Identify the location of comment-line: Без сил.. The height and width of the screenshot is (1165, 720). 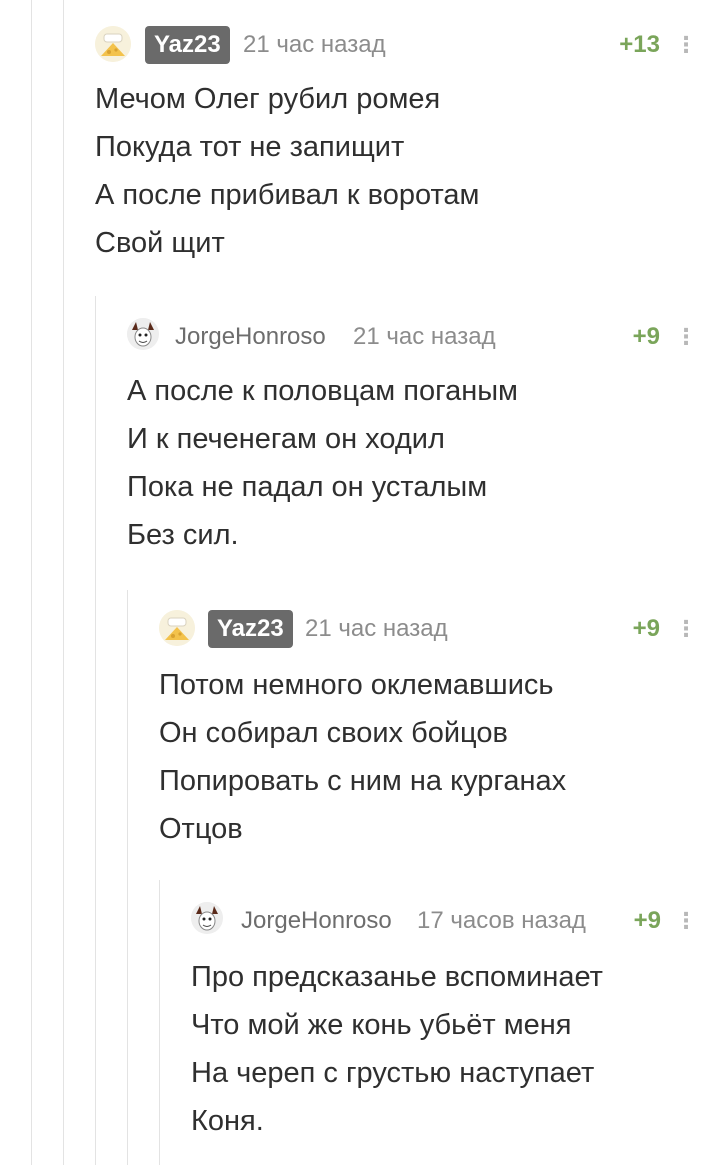
(183, 535).